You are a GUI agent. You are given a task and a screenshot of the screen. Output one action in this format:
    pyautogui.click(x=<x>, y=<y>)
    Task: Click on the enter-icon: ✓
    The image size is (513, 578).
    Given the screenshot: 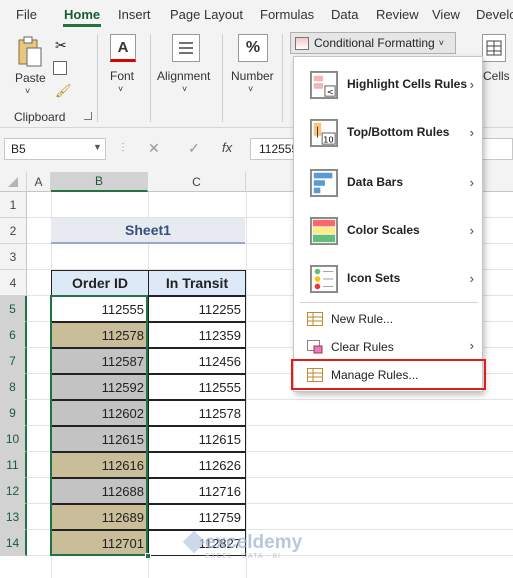 What is the action you would take?
    pyautogui.click(x=194, y=148)
    